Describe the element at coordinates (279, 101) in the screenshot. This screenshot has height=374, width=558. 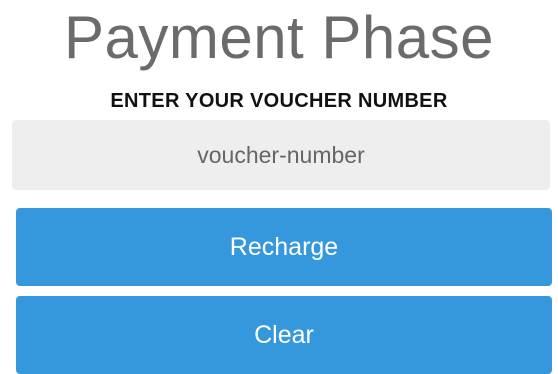
I see `voucher-number-label: ENTER YOUR VOUCHER NUMBER` at that location.